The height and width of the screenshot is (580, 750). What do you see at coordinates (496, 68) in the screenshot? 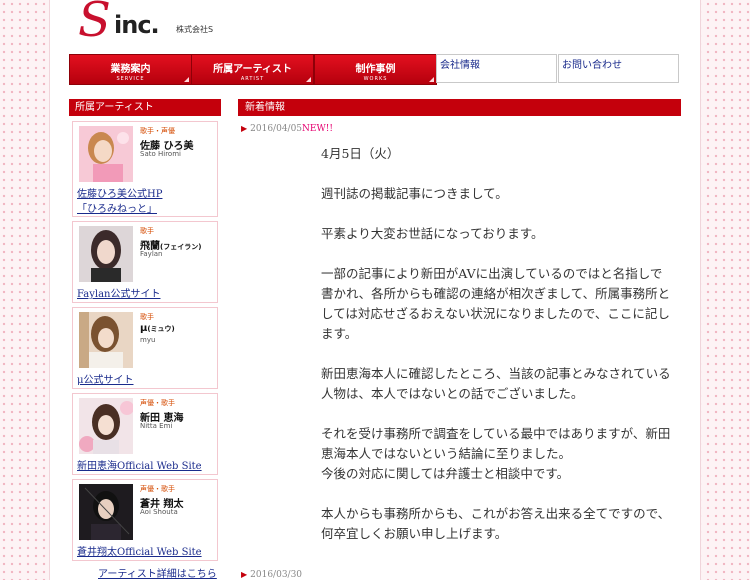
I see `nav-company-link: 会社情報` at bounding box center [496, 68].